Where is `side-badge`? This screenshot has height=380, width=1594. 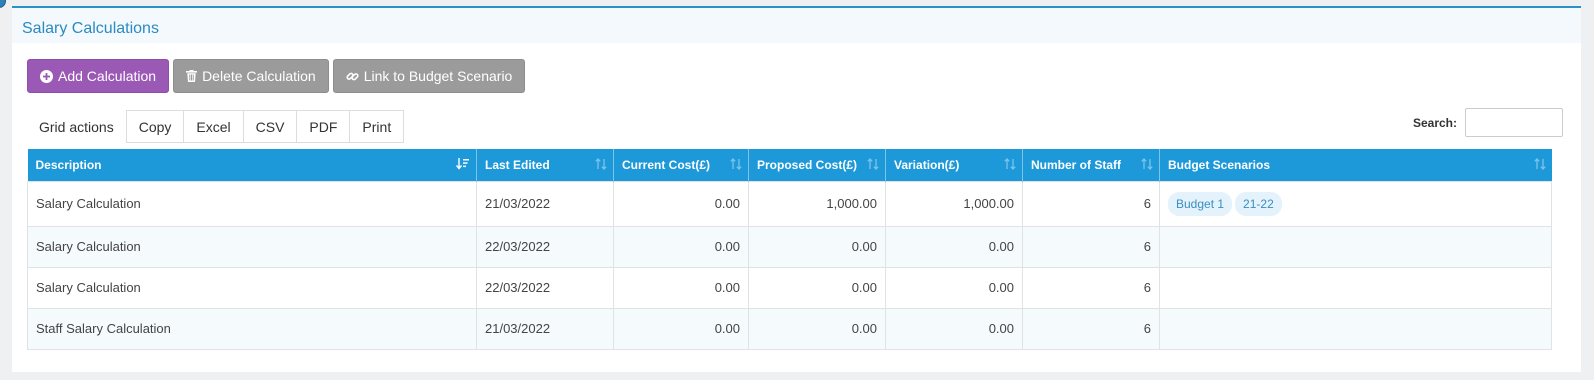
side-badge is located at coordinates (3, 4).